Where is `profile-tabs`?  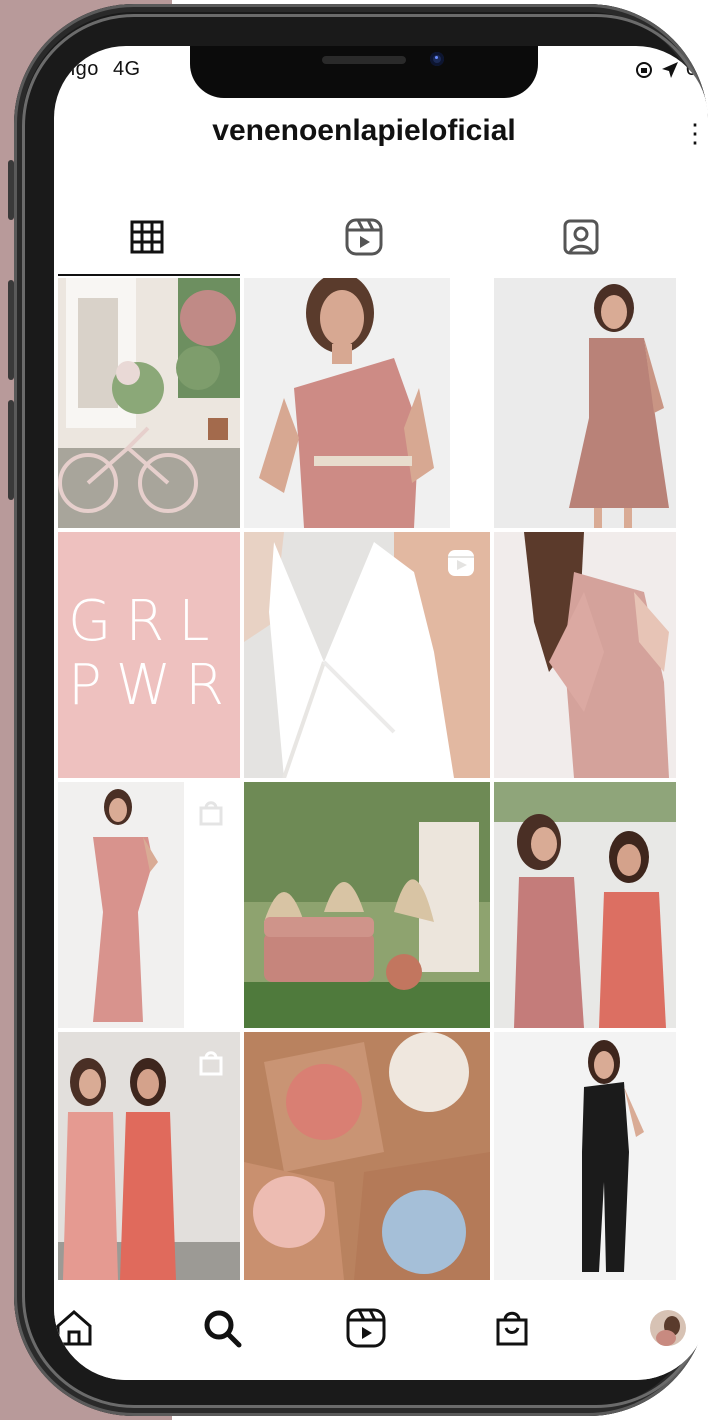
profile-tabs is located at coordinates (364, 238).